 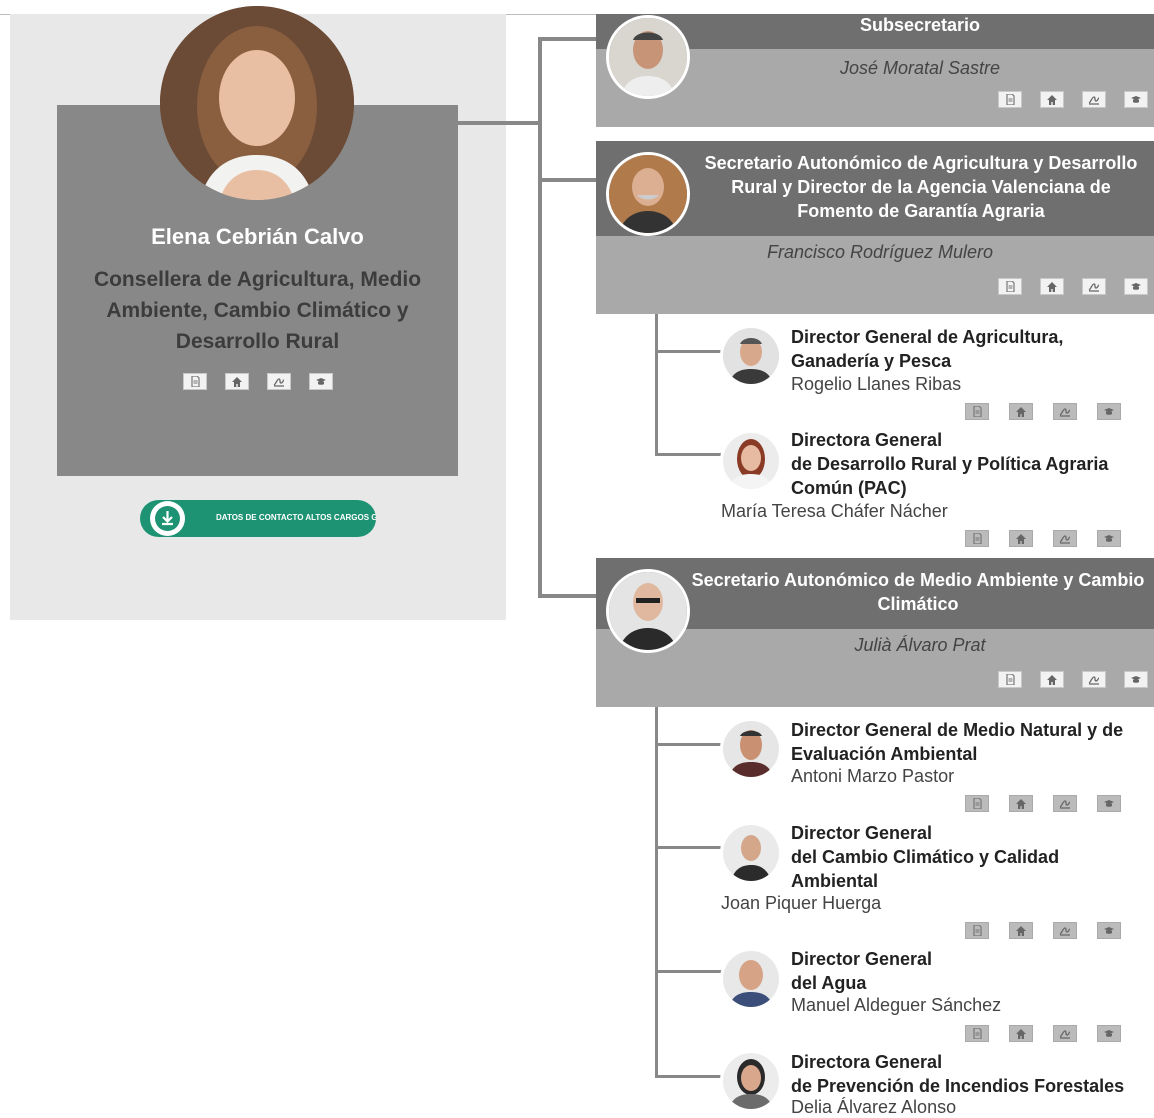 I want to click on dg-desarrollo-rural-person: María Teresa Cháfer Nácher, so click(x=834, y=511).